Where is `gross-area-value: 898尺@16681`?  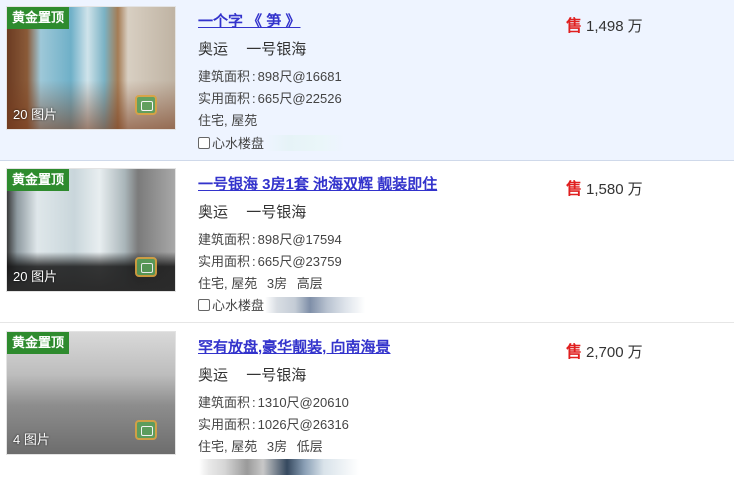 gross-area-value: 898尺@16681 is located at coordinates (299, 76).